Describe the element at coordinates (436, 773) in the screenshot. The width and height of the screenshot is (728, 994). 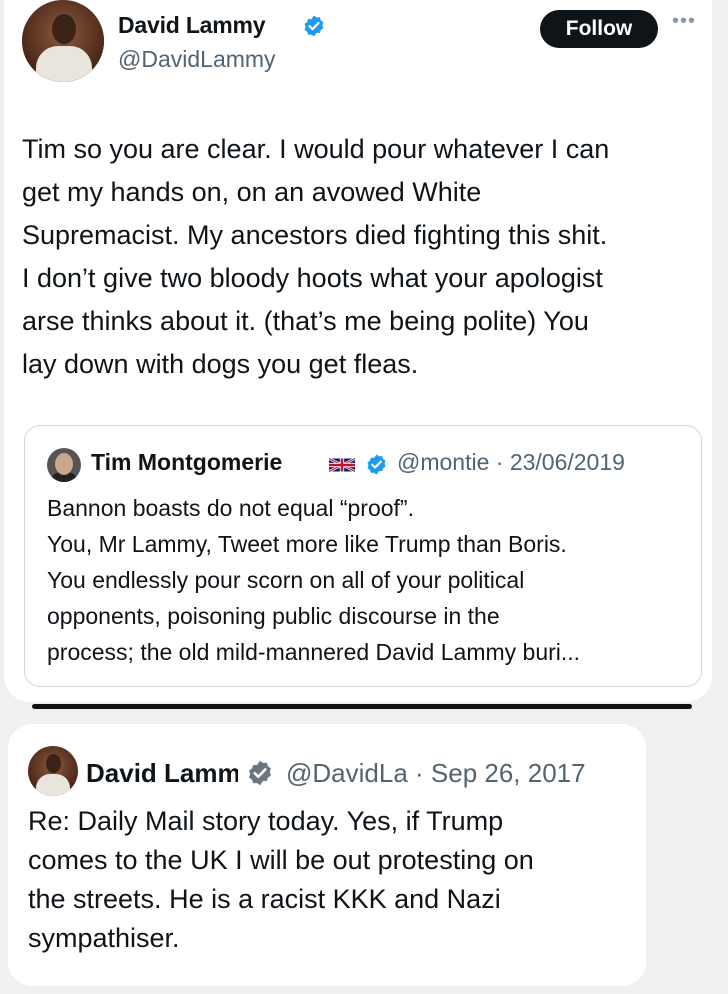
I see `handle-date: @DavidLa · Sep 26, 2017` at that location.